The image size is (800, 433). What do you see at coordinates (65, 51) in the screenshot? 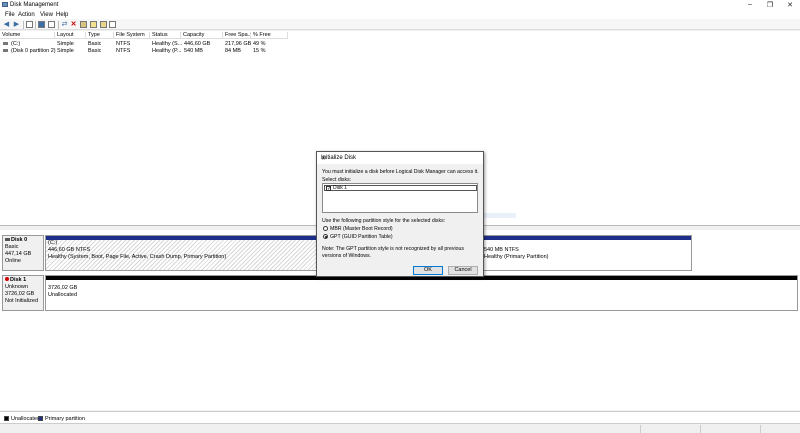
I see `cell-layout: Simple` at bounding box center [65, 51].